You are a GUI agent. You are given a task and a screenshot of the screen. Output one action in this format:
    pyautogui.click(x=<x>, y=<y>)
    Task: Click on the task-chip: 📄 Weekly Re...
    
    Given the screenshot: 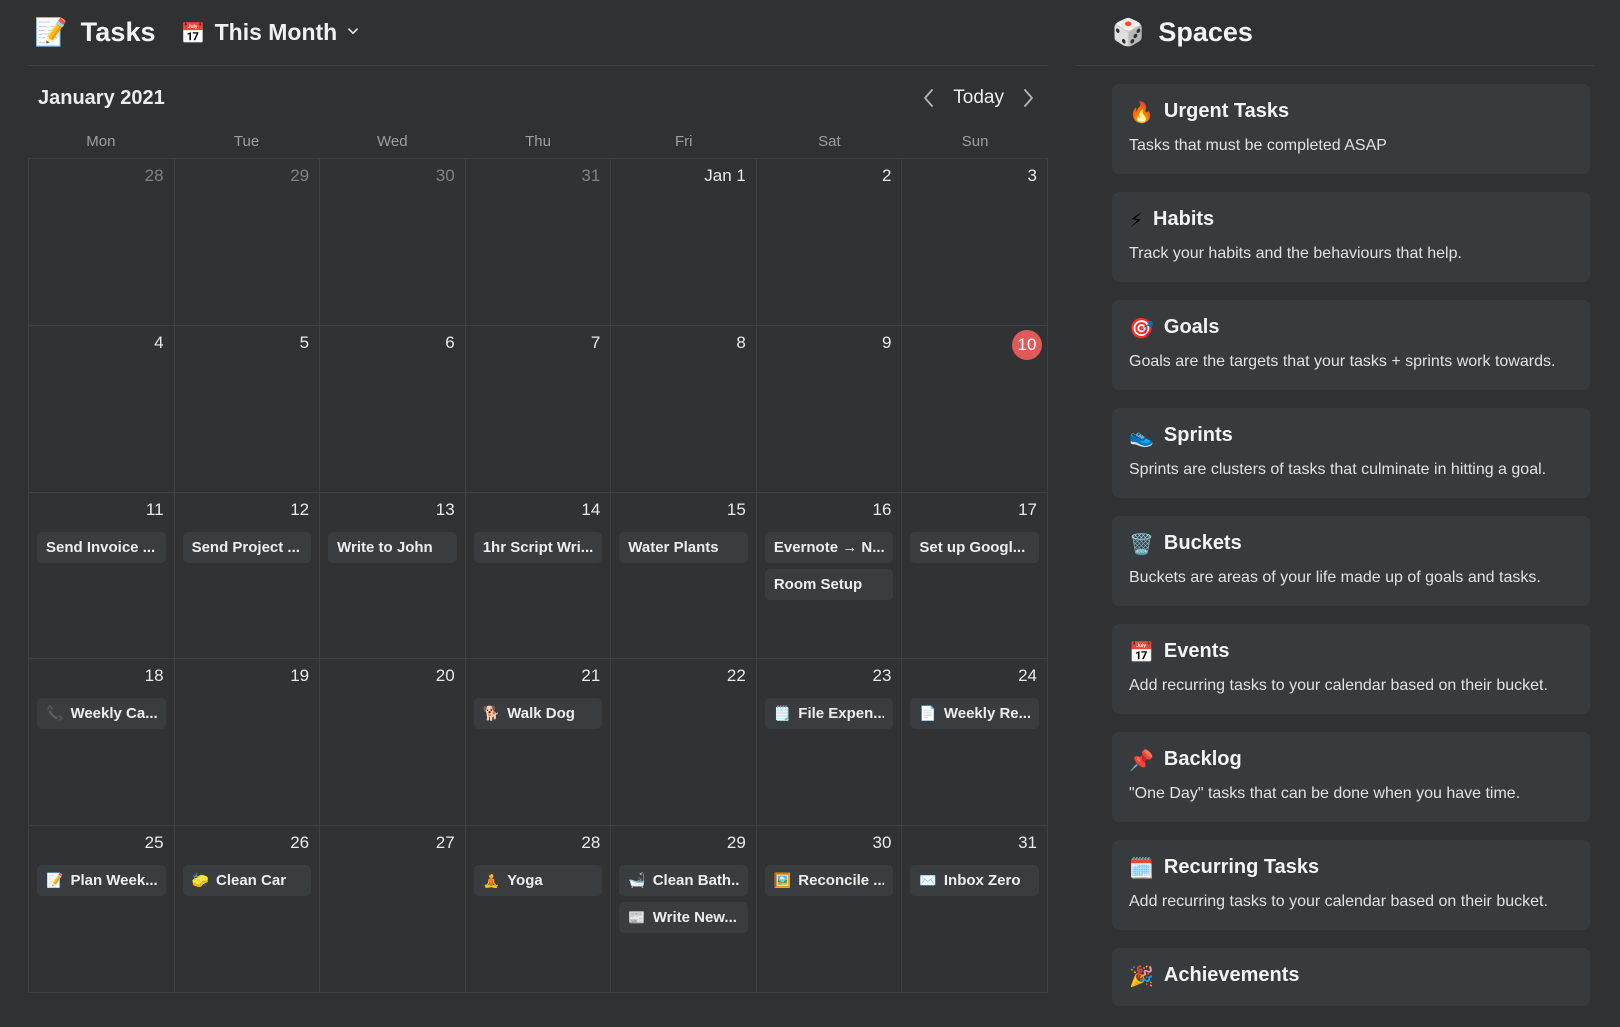 What is the action you would take?
    pyautogui.click(x=974, y=714)
    